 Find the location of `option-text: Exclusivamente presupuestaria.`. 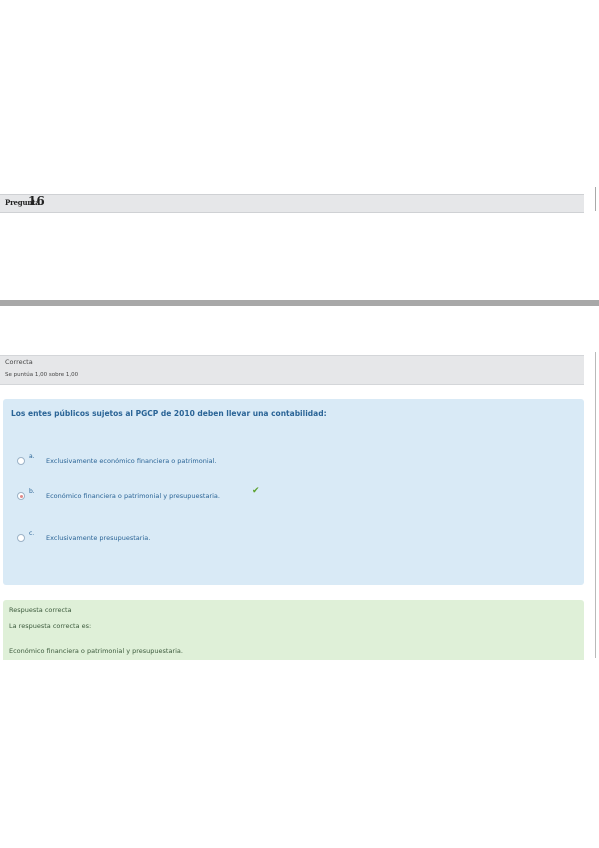

option-text: Exclusivamente presupuestaria. is located at coordinates (98, 538).